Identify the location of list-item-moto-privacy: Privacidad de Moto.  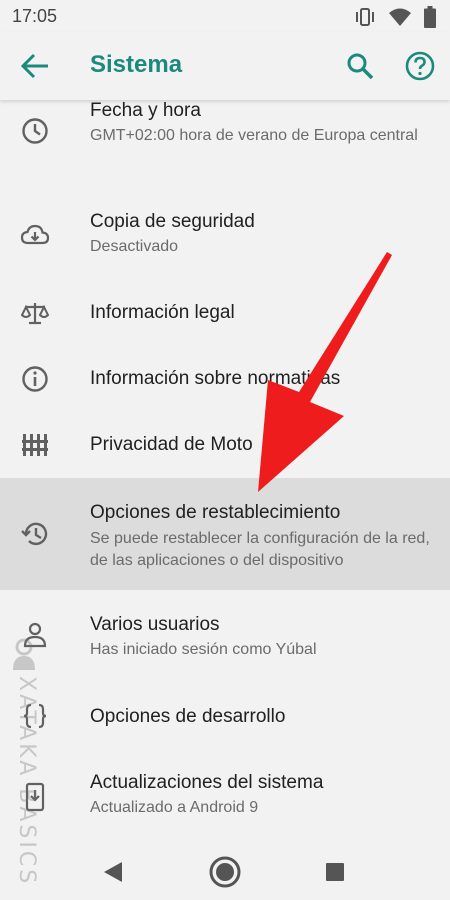
(225, 445).